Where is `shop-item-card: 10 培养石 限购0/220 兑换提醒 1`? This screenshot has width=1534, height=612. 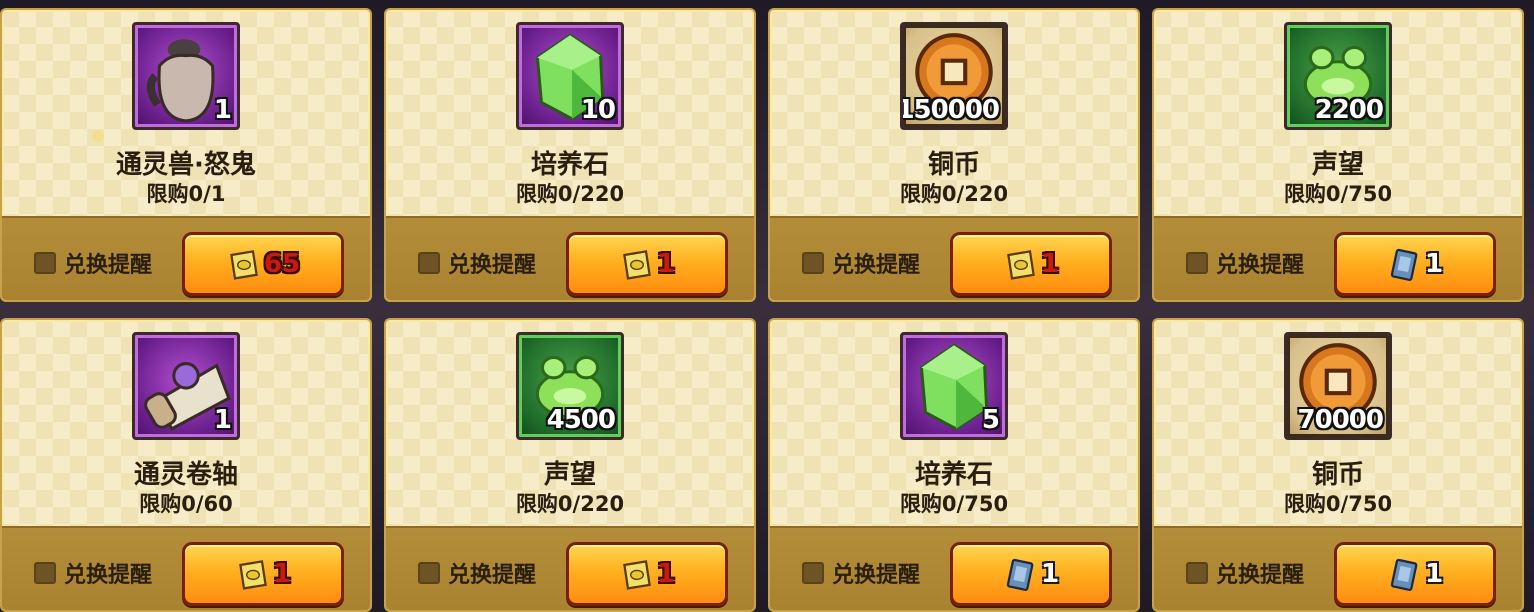 shop-item-card: 10 培养石 限购0/220 兑换提醒 1 is located at coordinates (570, 155).